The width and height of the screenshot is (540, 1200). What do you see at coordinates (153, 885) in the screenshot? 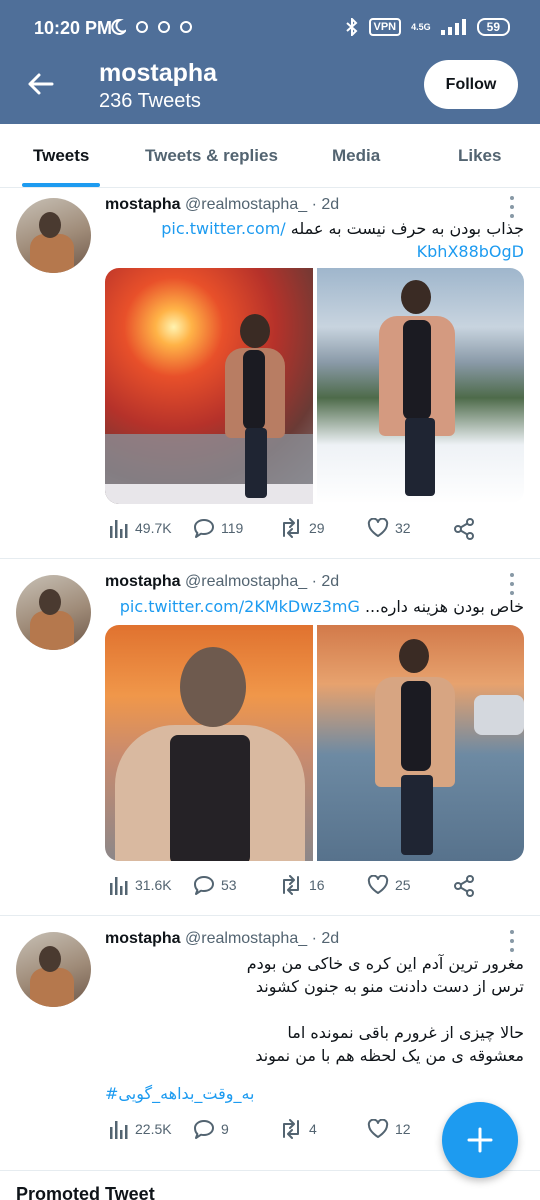
I see `views-count: 31.6K` at bounding box center [153, 885].